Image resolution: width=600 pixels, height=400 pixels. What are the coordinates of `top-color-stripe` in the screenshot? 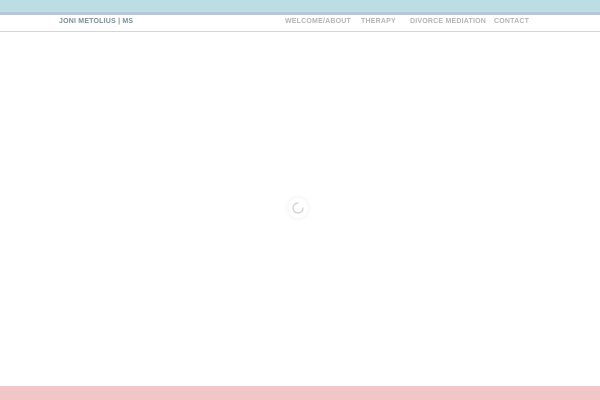 It's located at (300, 6).